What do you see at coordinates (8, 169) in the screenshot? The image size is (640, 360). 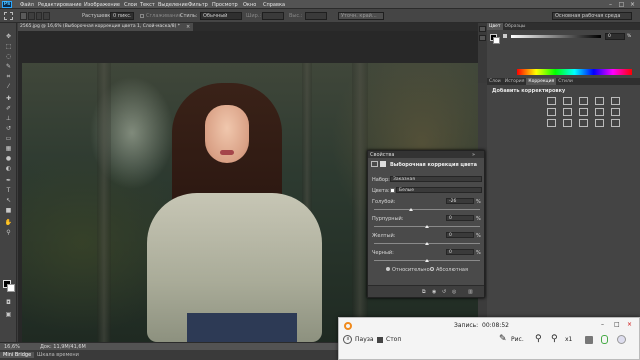 I see `dodge-icon: ◐` at bounding box center [8, 169].